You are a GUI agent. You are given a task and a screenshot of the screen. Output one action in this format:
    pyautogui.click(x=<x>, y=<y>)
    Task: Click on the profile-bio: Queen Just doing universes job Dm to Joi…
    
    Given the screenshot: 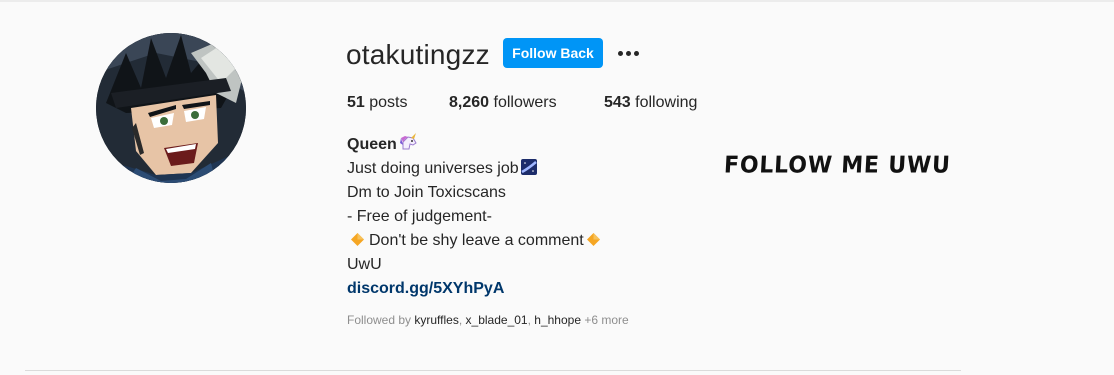 What is the action you would take?
    pyautogui.click(x=474, y=217)
    